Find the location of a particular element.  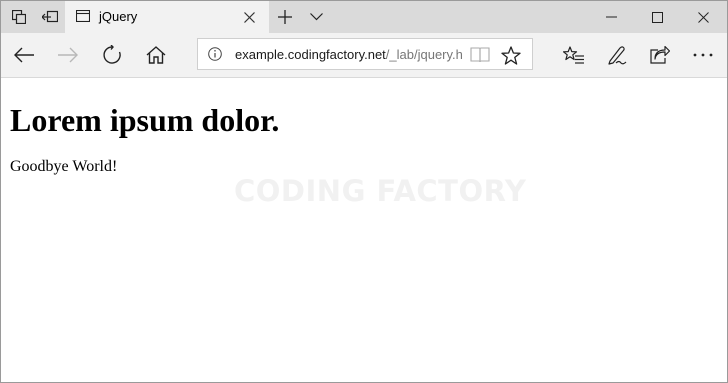

navigation-toolbar: example.codingfactory.net/_lab/jquery.ht is located at coordinates (364, 55).